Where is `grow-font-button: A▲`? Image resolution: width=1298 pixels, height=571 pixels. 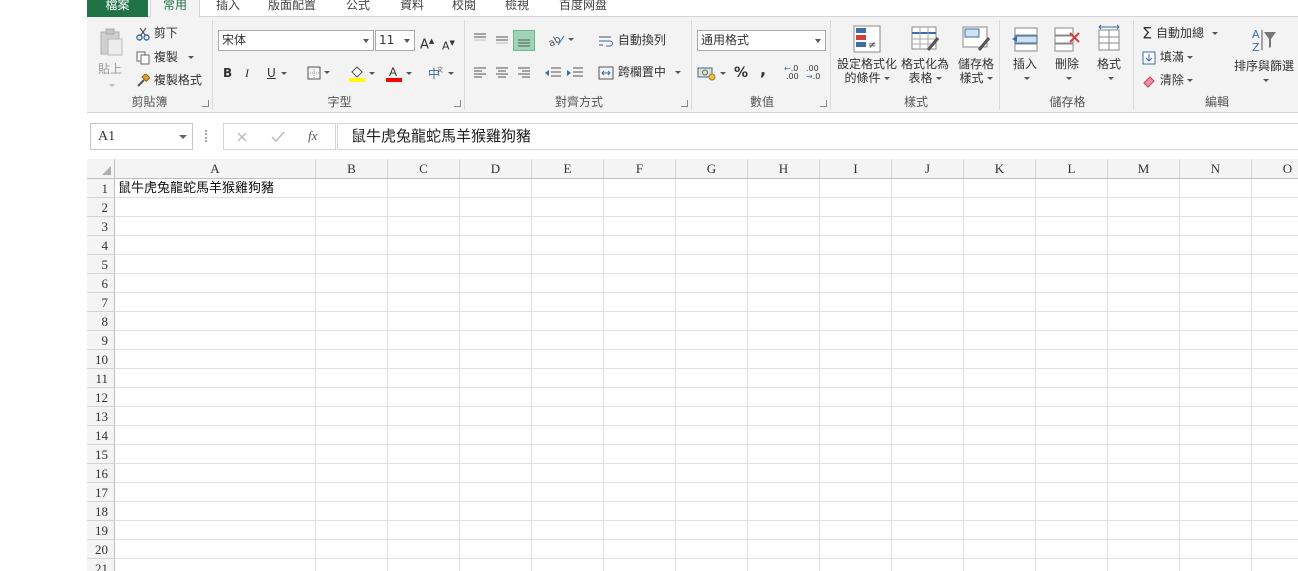
grow-font-button: A▲ is located at coordinates (427, 43).